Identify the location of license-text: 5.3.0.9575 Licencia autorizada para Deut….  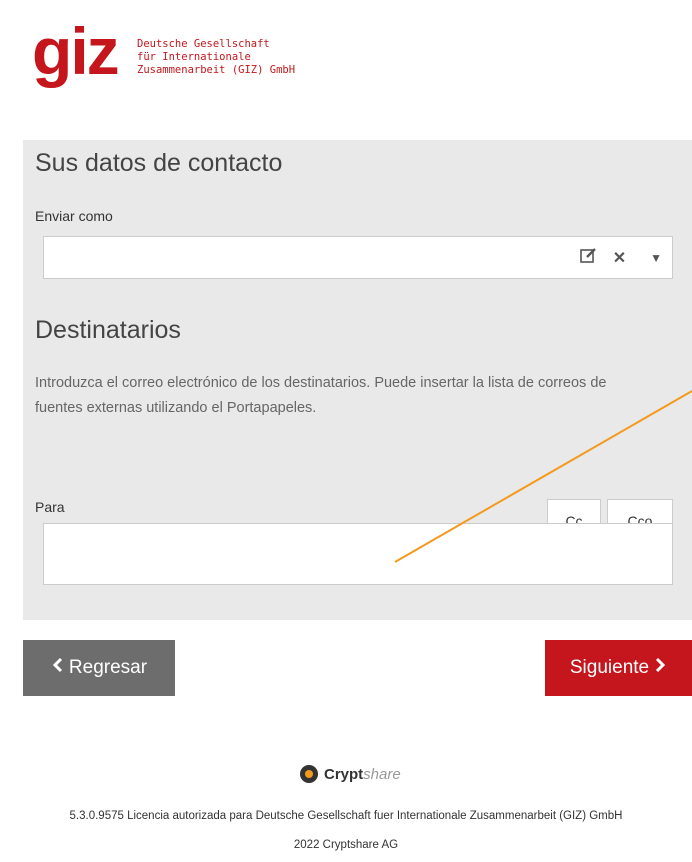
(346, 816).